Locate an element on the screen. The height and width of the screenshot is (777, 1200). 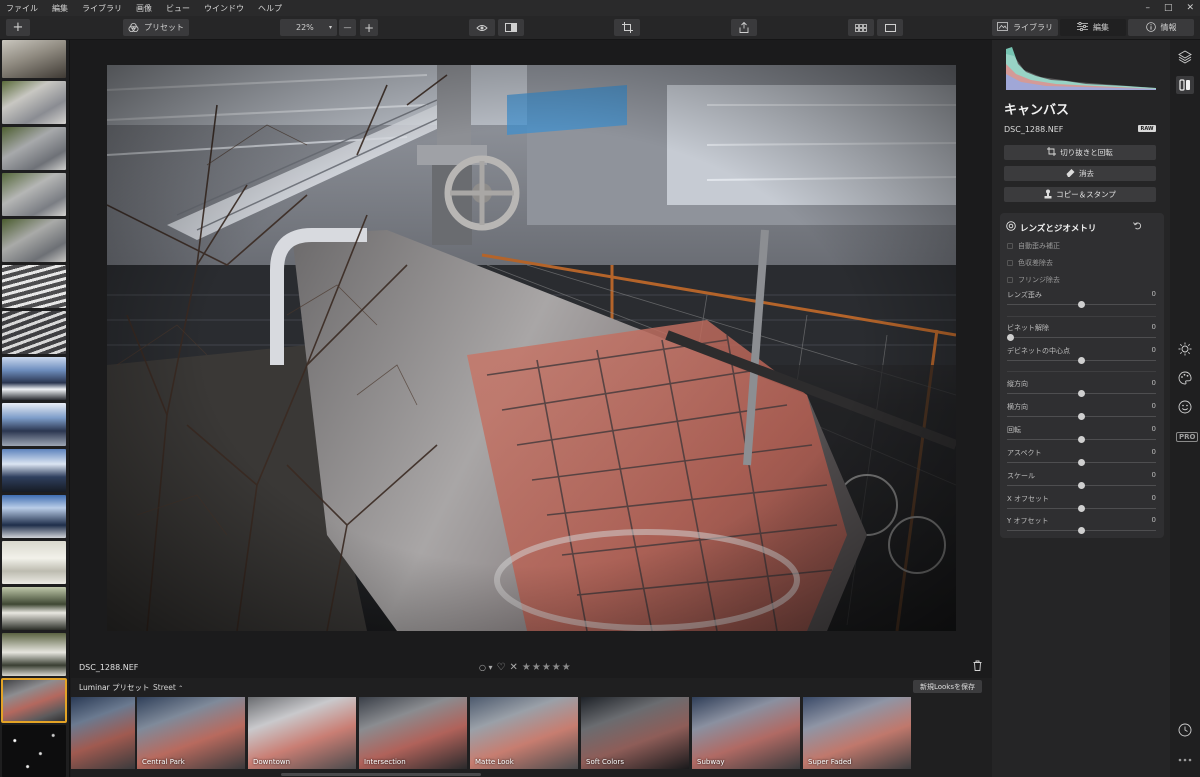
minimize-button: – is located at coordinates (1147, 8).